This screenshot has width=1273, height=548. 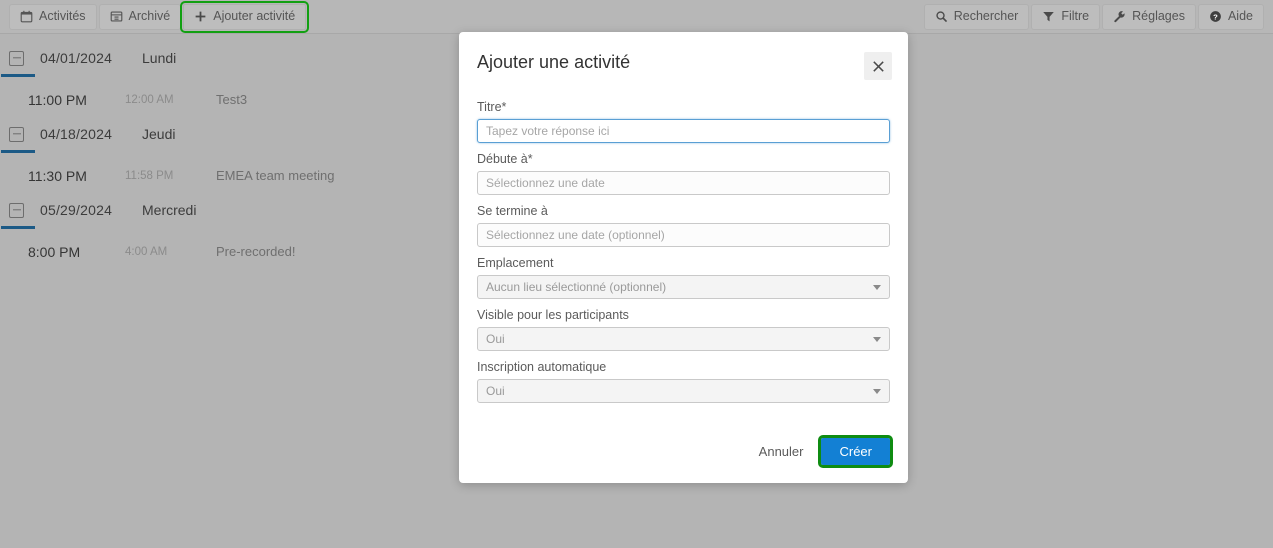 I want to click on field-title-label: Titre*, so click(x=492, y=107).